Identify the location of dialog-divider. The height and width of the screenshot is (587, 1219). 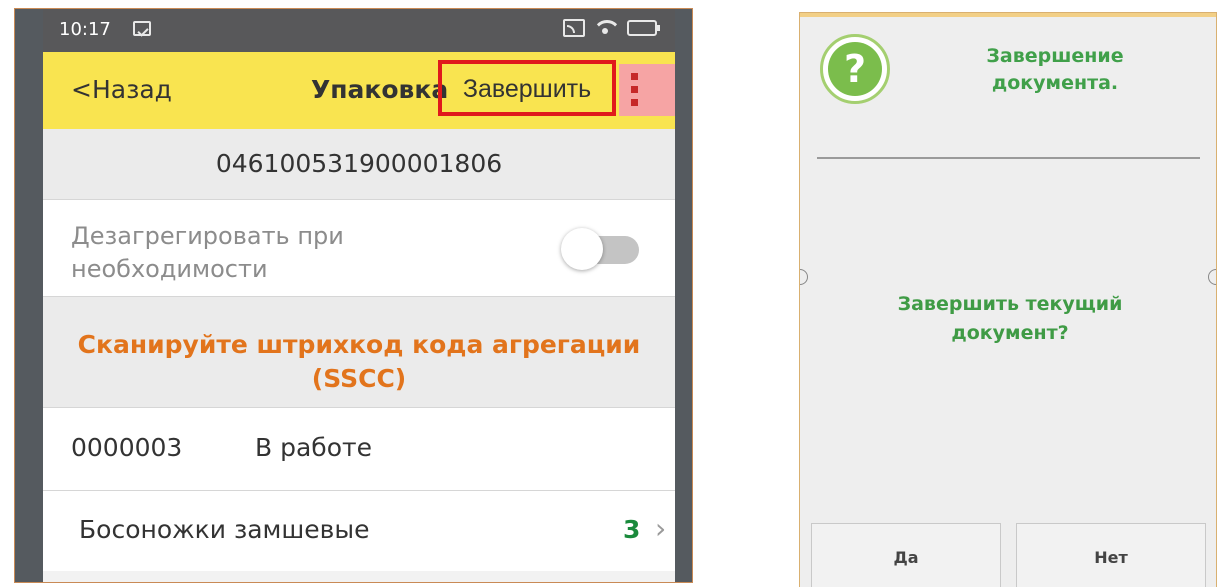
(1008, 158).